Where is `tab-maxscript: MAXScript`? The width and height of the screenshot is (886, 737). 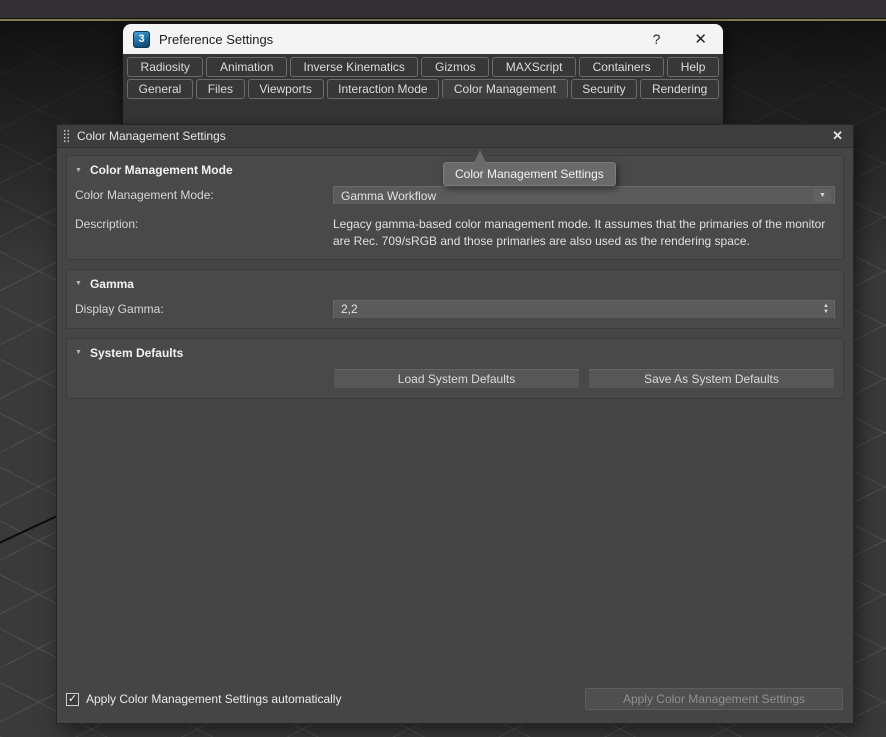
tab-maxscript: MAXScript is located at coordinates (534, 67).